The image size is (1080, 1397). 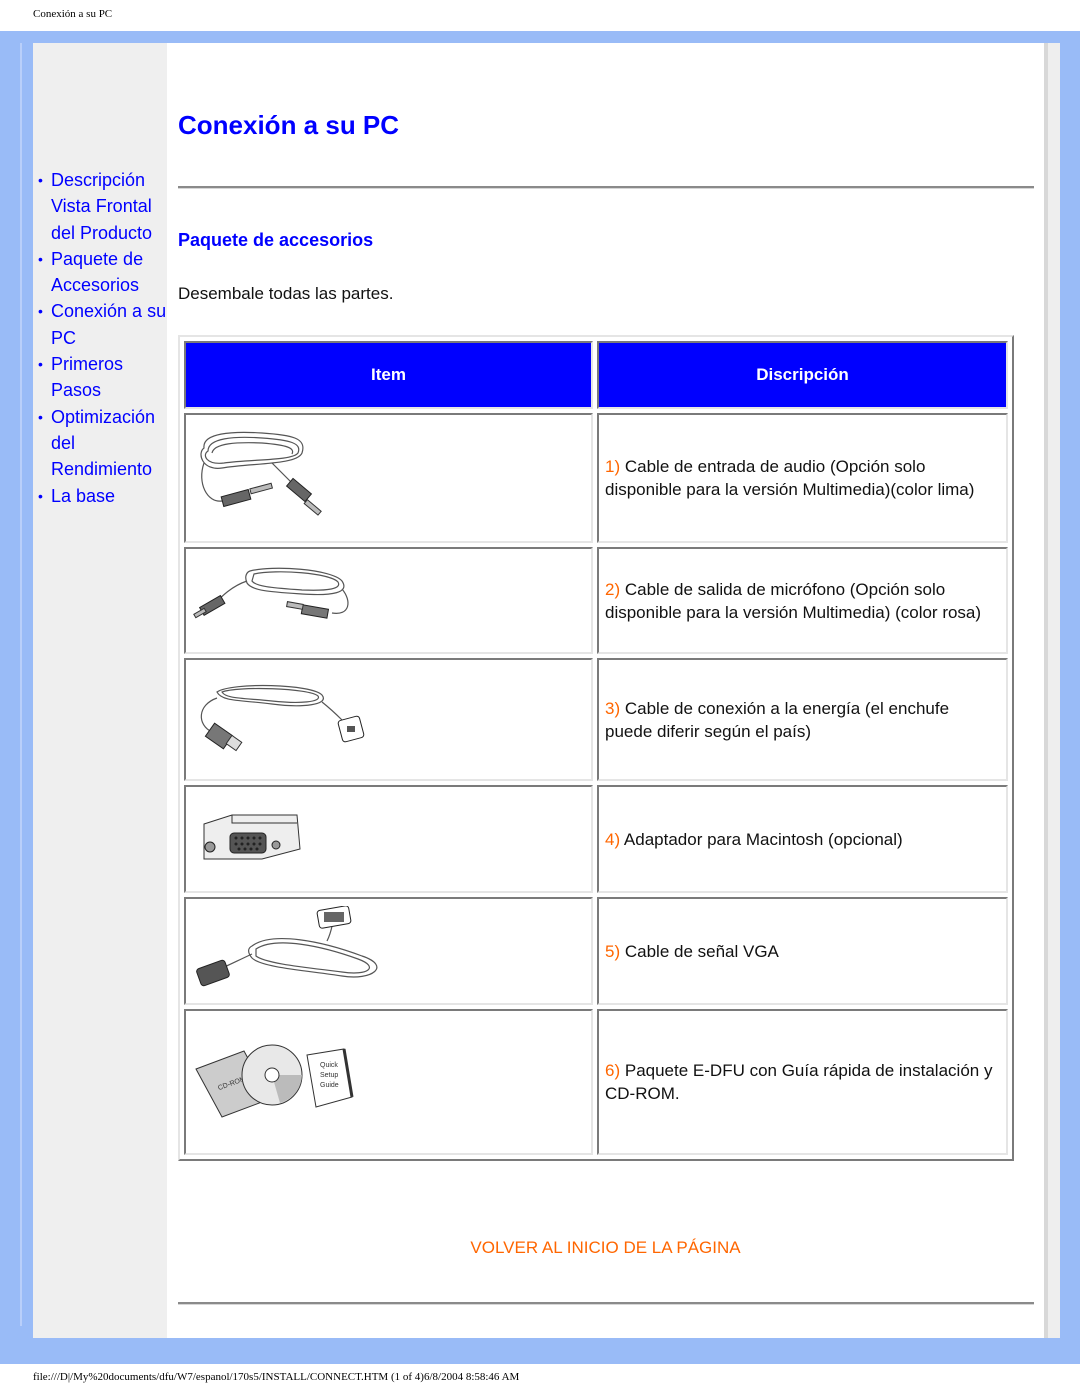 What do you see at coordinates (282, 717) in the screenshot?
I see `power-cable-icon` at bounding box center [282, 717].